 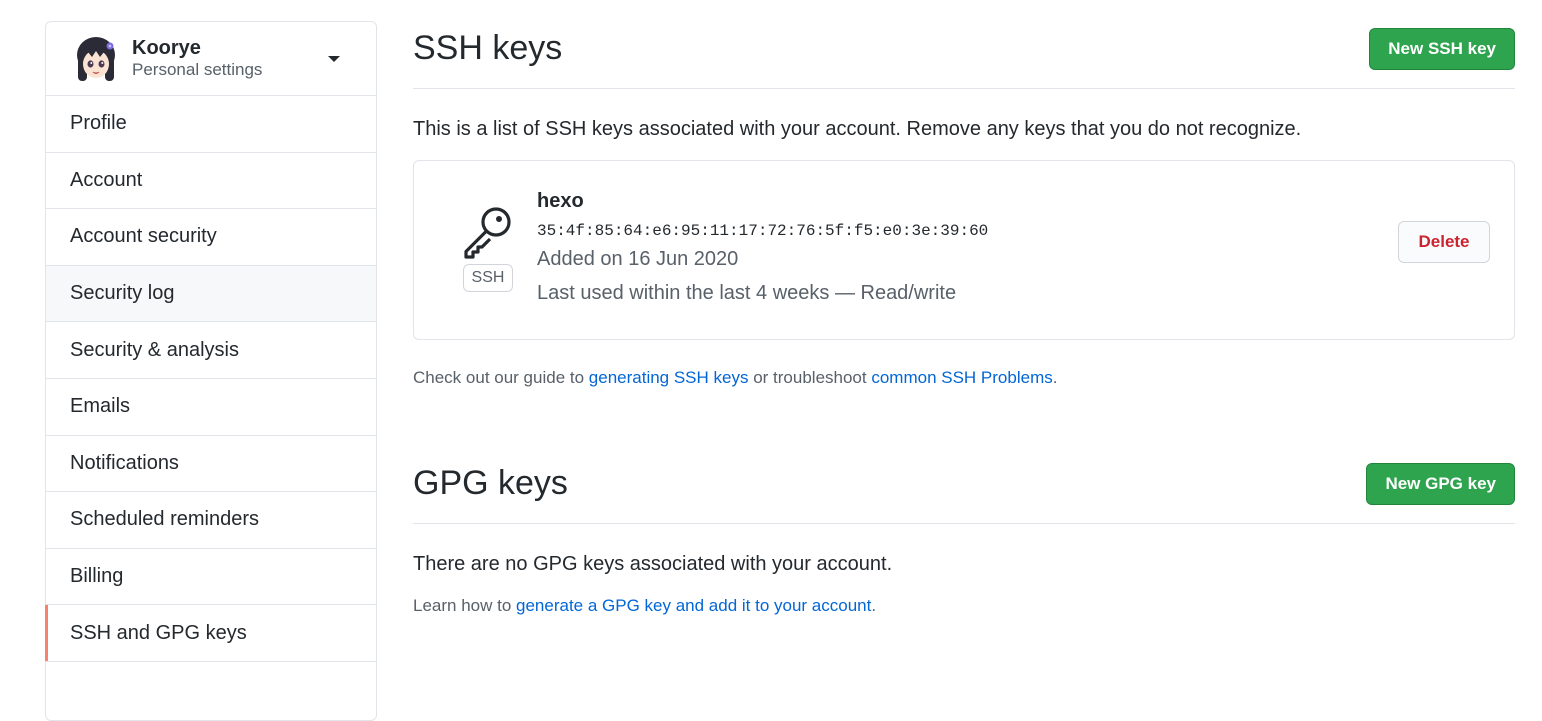 What do you see at coordinates (488, 48) in the screenshot?
I see `ssh-section-title: SSH keys` at bounding box center [488, 48].